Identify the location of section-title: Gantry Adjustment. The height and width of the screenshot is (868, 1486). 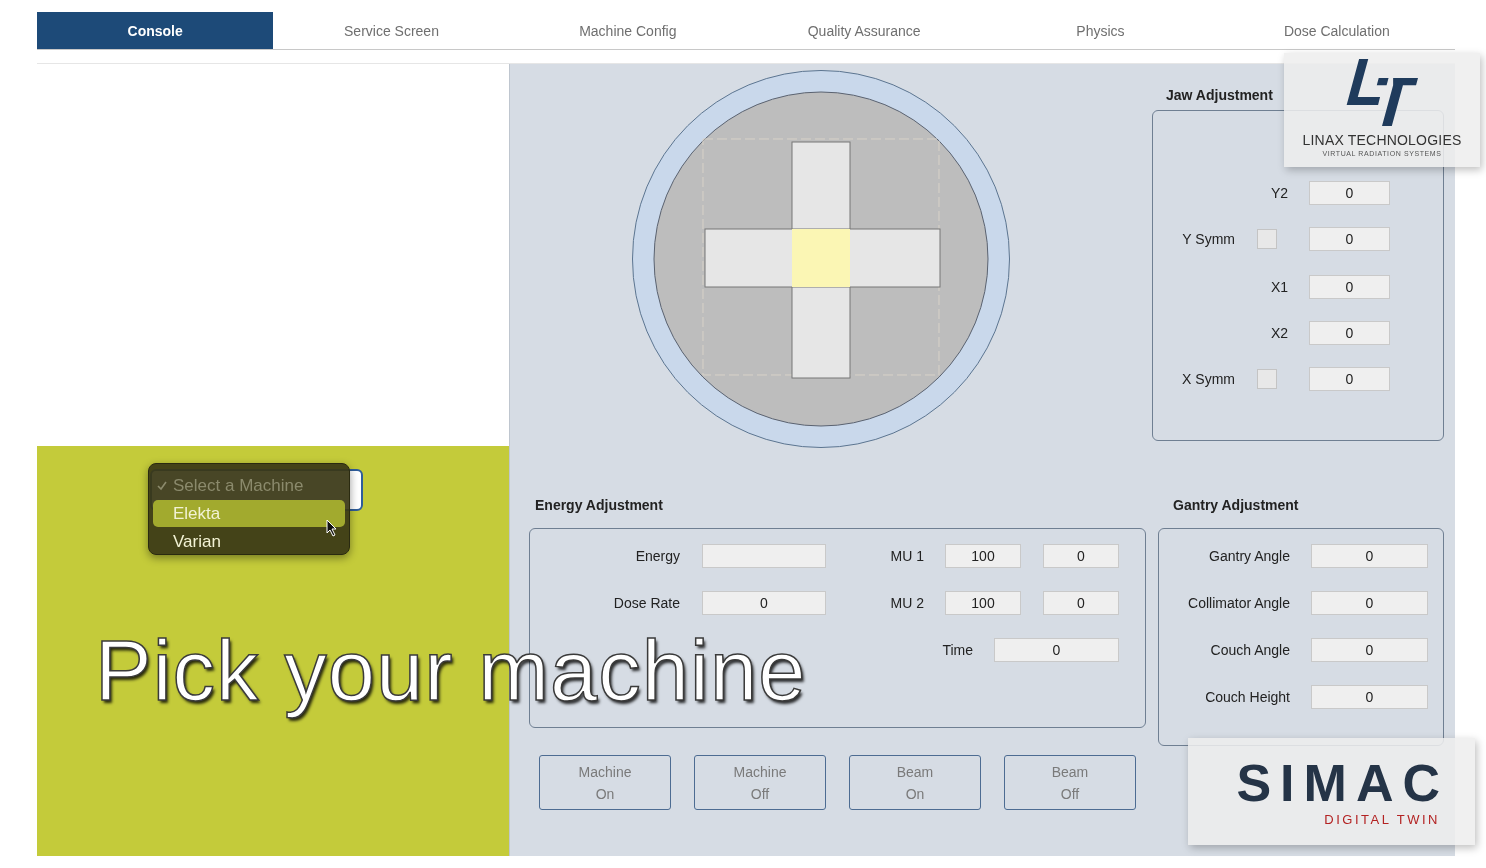
(1236, 505).